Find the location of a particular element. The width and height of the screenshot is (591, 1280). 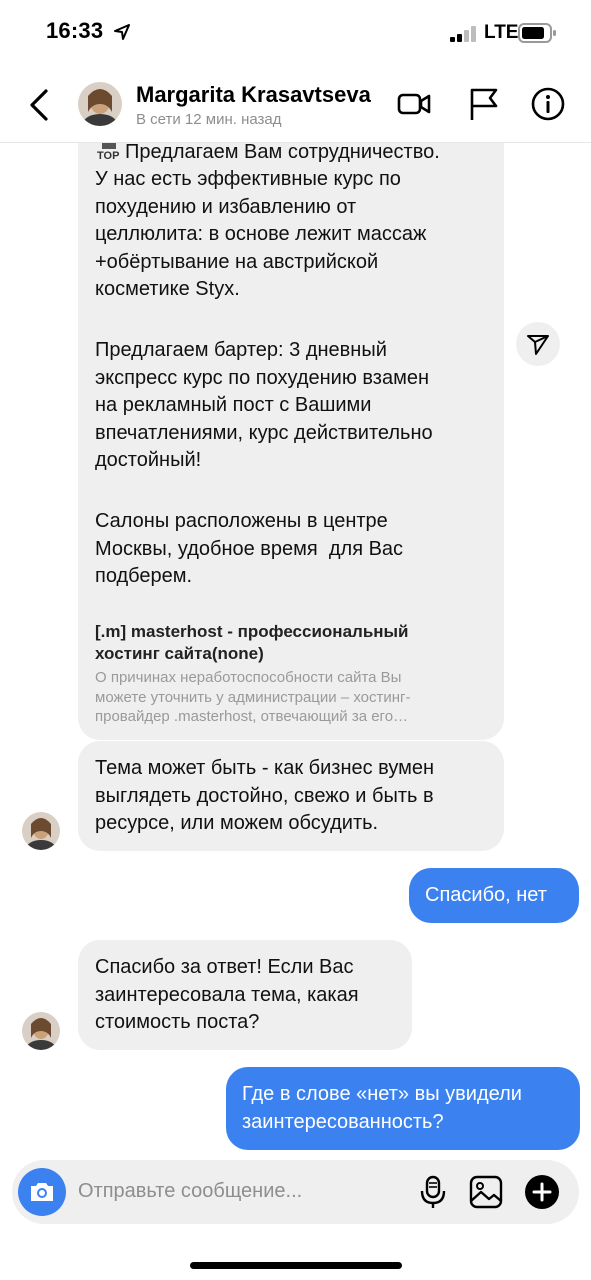

message-text-reply-1: Спасибо, нет is located at coordinates (486, 895).